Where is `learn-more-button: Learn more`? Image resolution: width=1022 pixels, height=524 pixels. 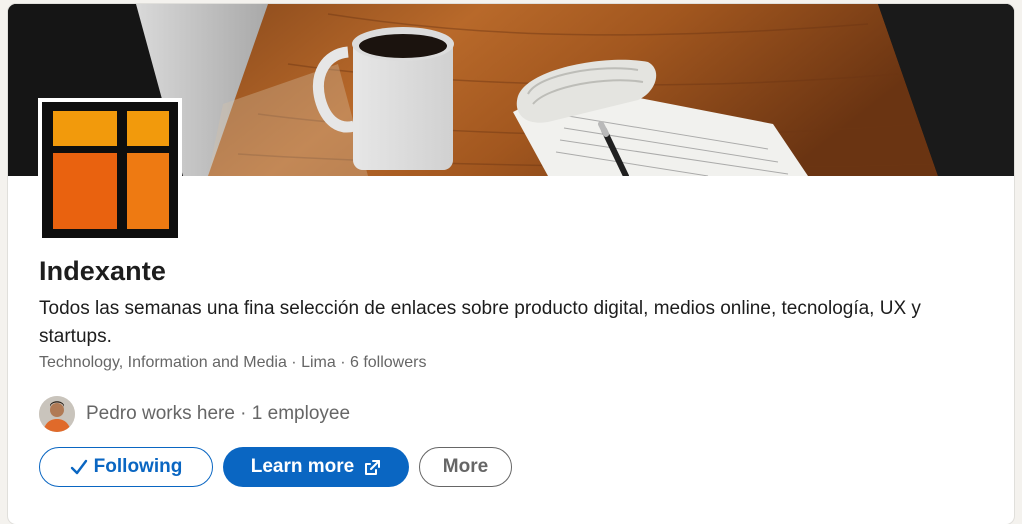
learn-more-button: Learn more is located at coordinates (316, 467).